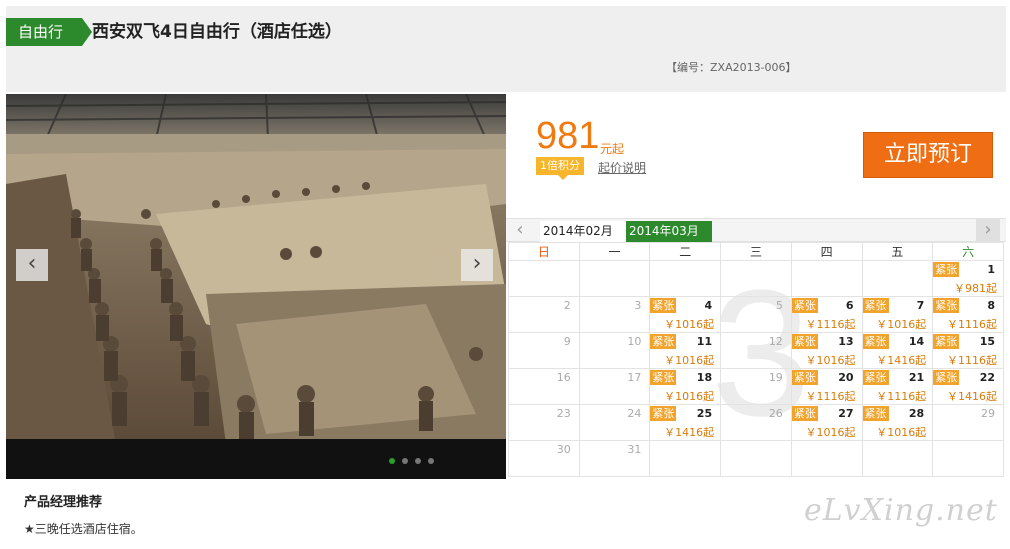 This screenshot has width=1010, height=549. What do you see at coordinates (83, 529) in the screenshot?
I see `recommendation-text: ★三晚任选酒店住宿。` at bounding box center [83, 529].